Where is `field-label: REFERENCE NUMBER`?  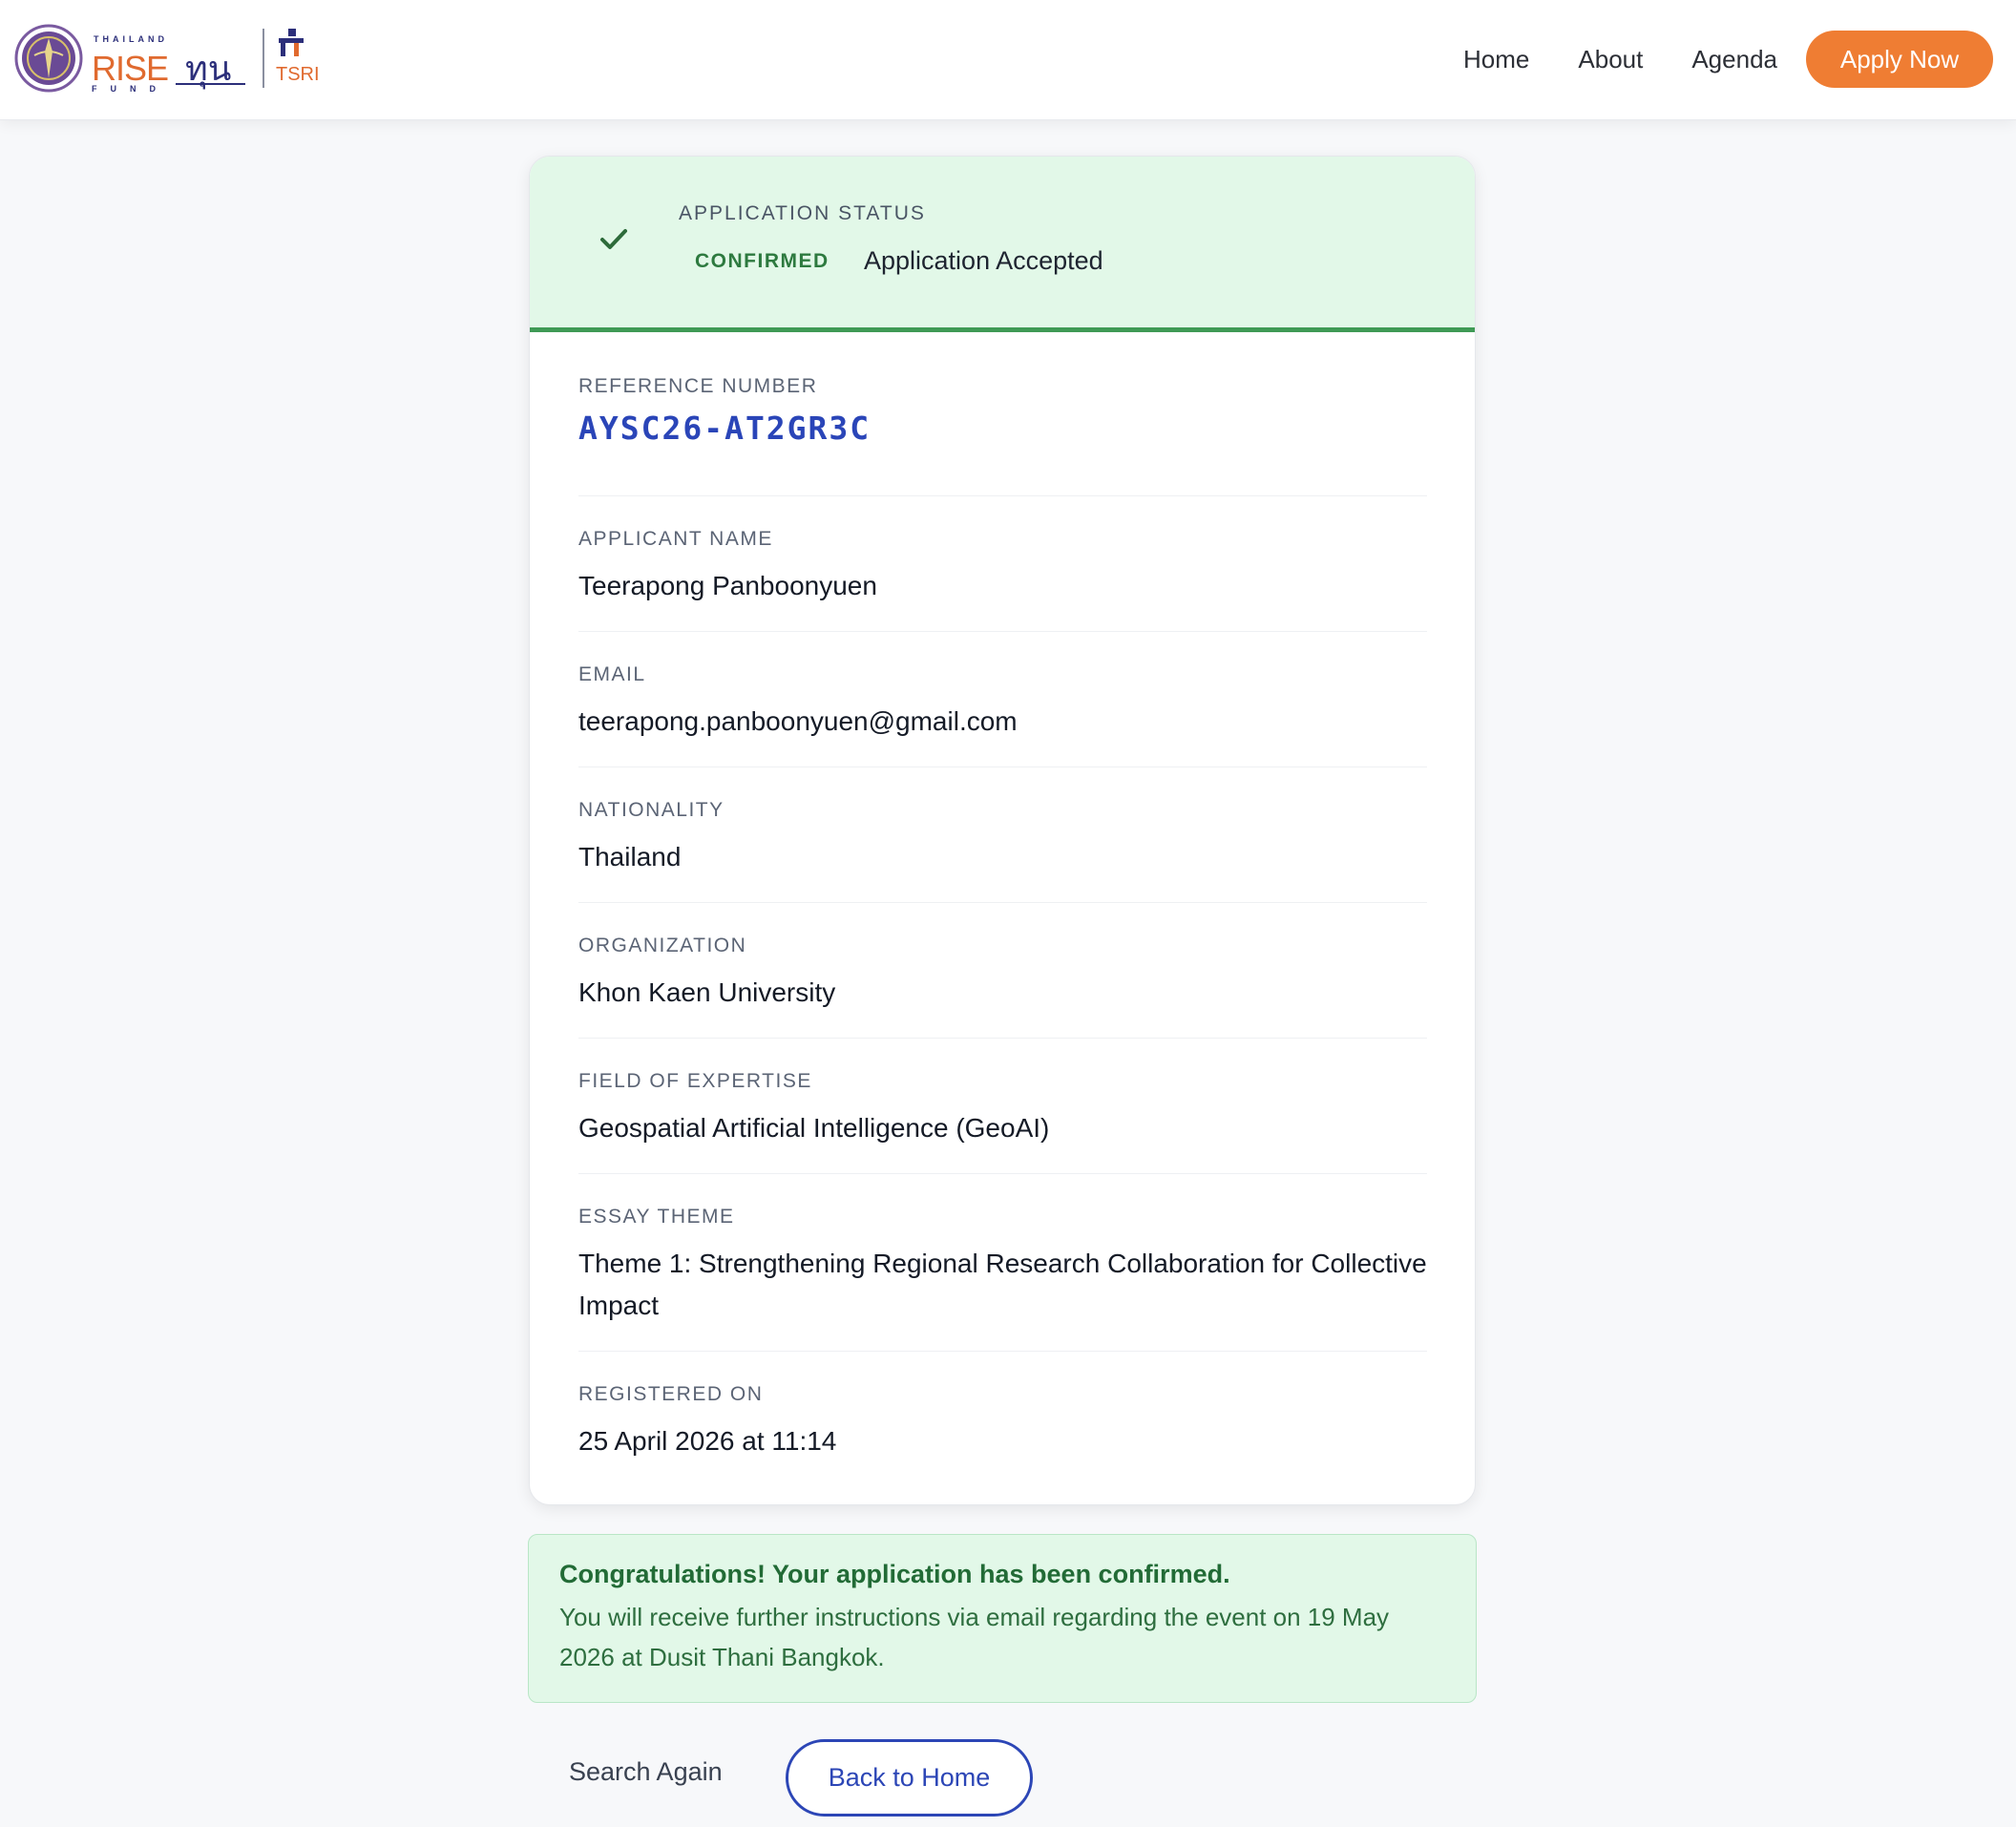
field-label: REFERENCE NUMBER is located at coordinates (698, 386).